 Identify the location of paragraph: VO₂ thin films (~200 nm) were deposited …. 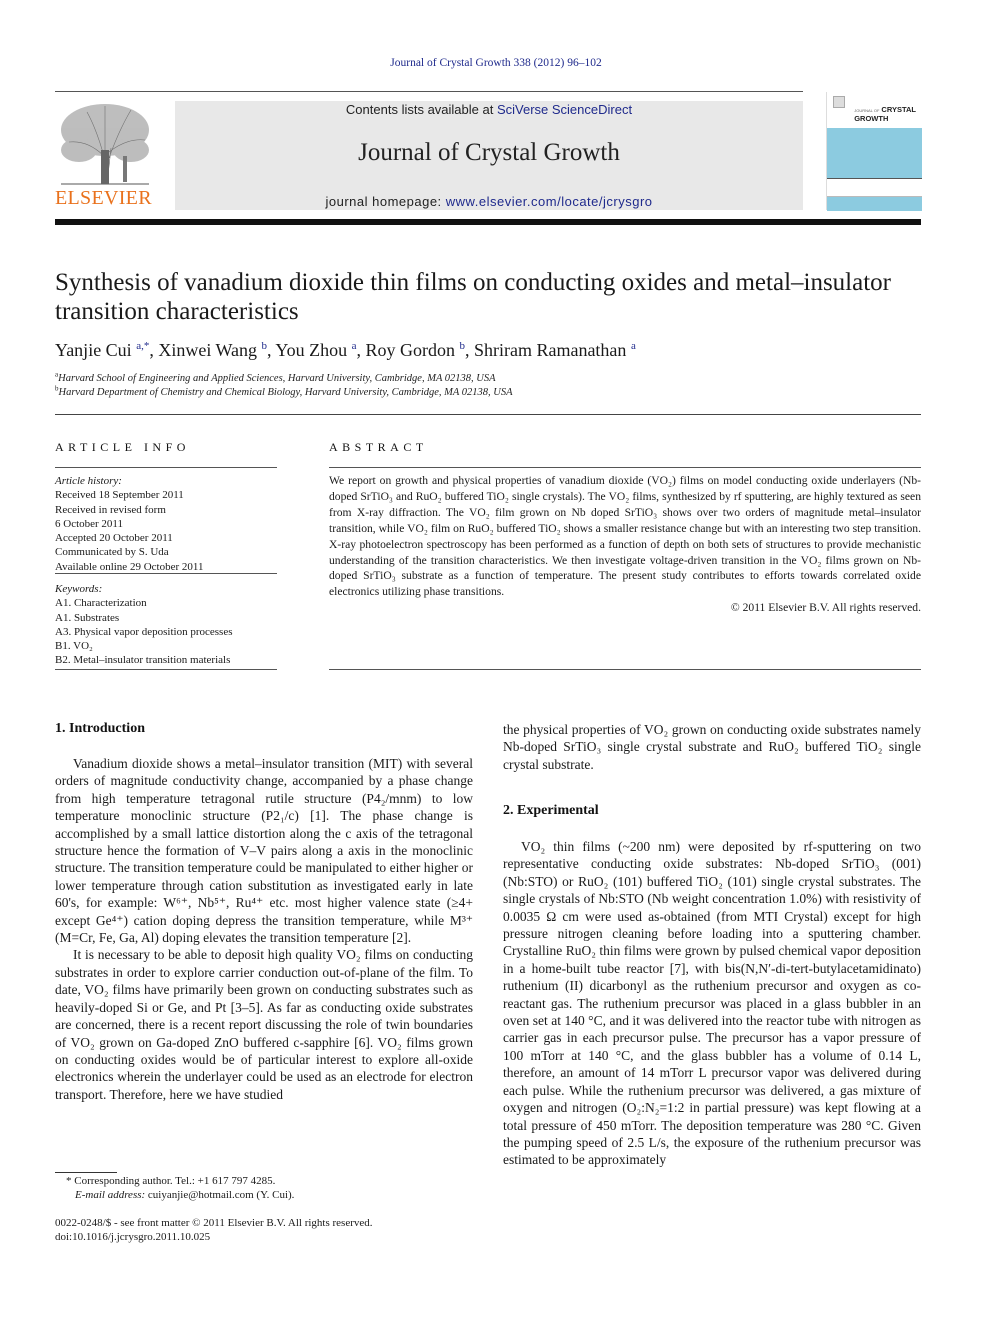
(712, 1003).